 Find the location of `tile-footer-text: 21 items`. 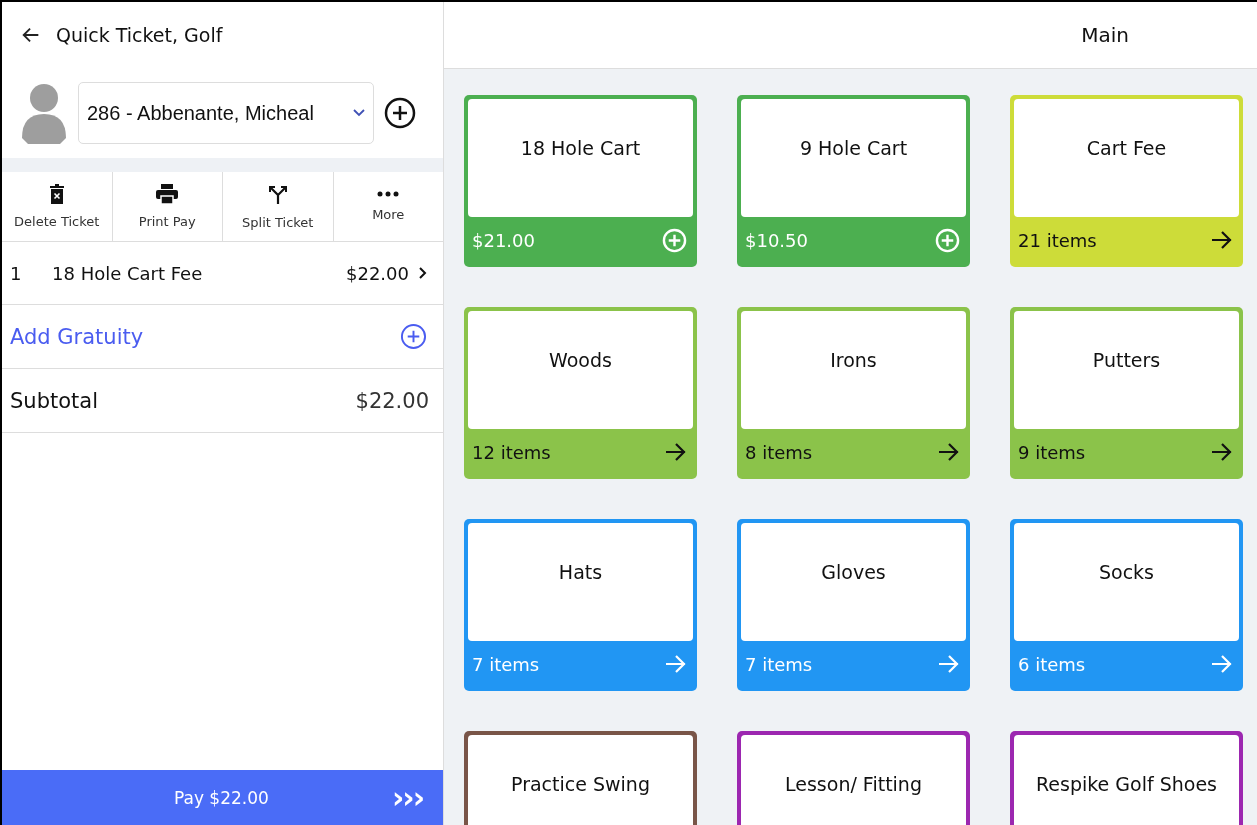

tile-footer-text: 21 items is located at coordinates (1057, 240).